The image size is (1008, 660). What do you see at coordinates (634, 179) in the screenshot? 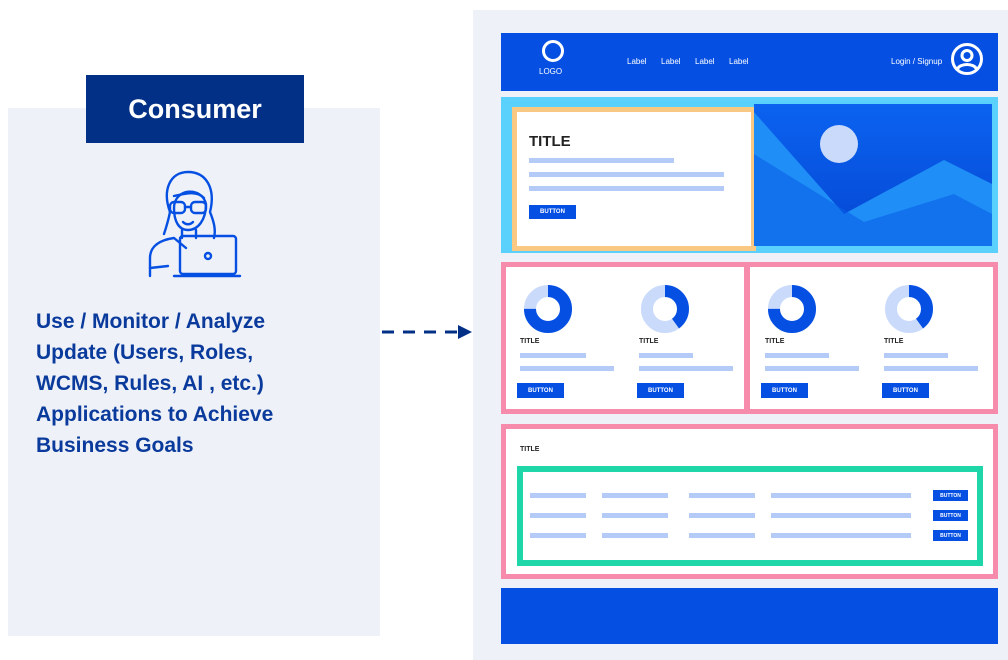
I see `hero-card` at bounding box center [634, 179].